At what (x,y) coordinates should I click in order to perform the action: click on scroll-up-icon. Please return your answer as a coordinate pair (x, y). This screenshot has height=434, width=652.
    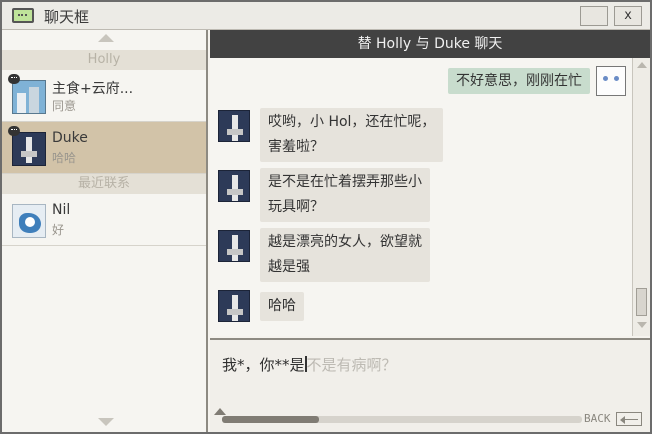
    Looking at the image, I should click on (642, 65).